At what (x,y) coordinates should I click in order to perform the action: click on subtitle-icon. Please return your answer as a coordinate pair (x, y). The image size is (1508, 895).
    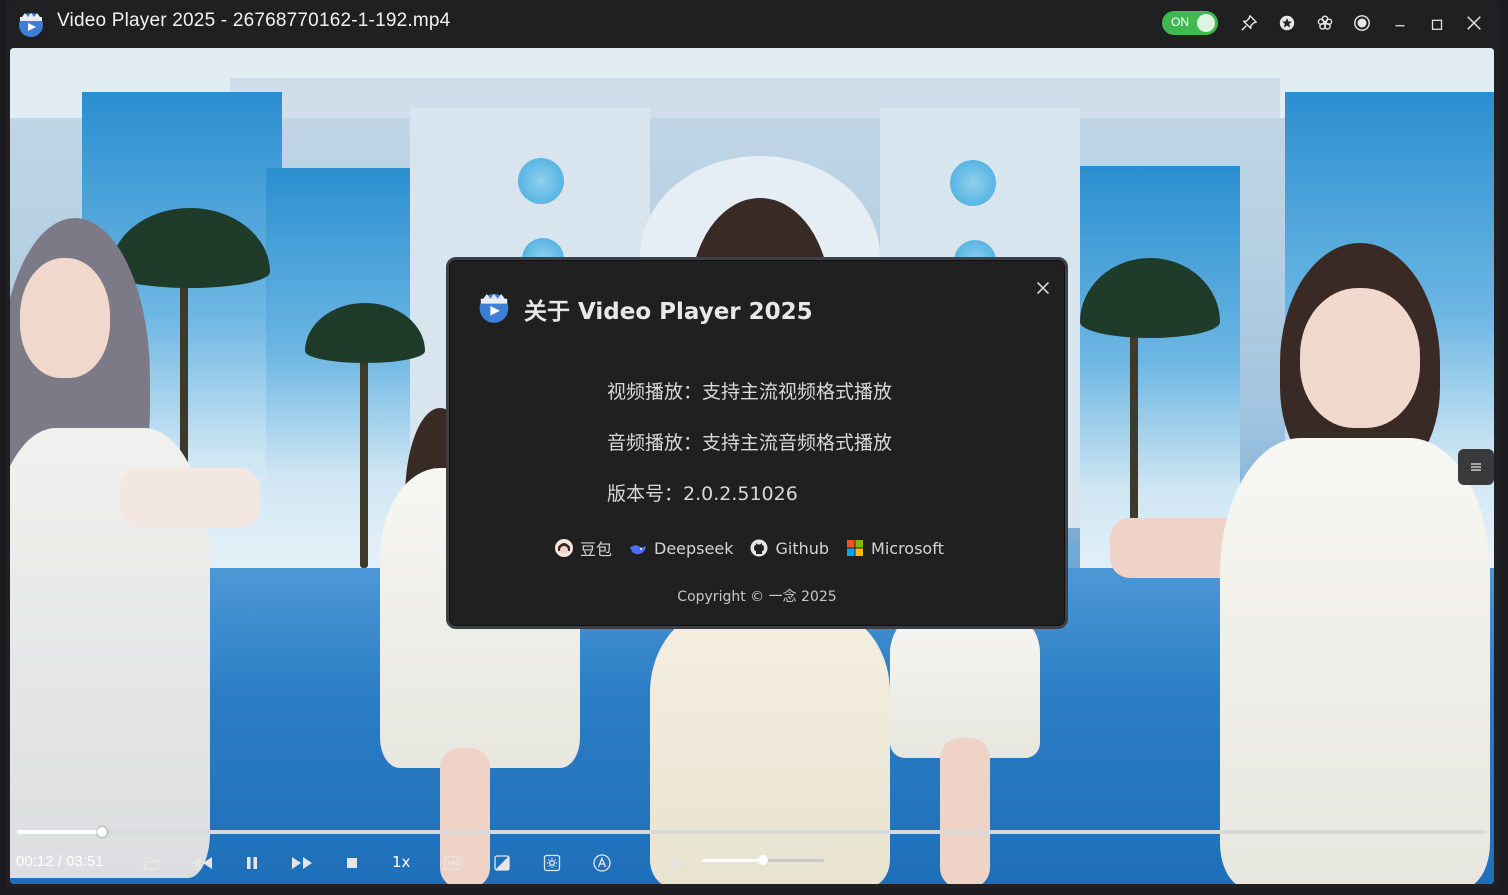
    Looking at the image, I should click on (602, 863).